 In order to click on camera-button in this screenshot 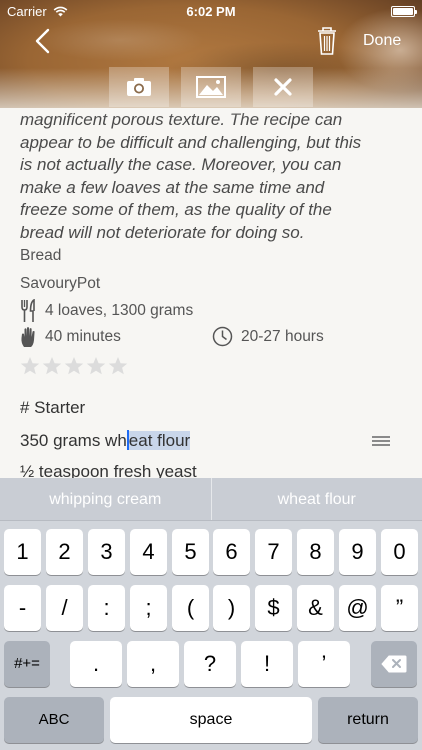, I will do `click(139, 87)`.